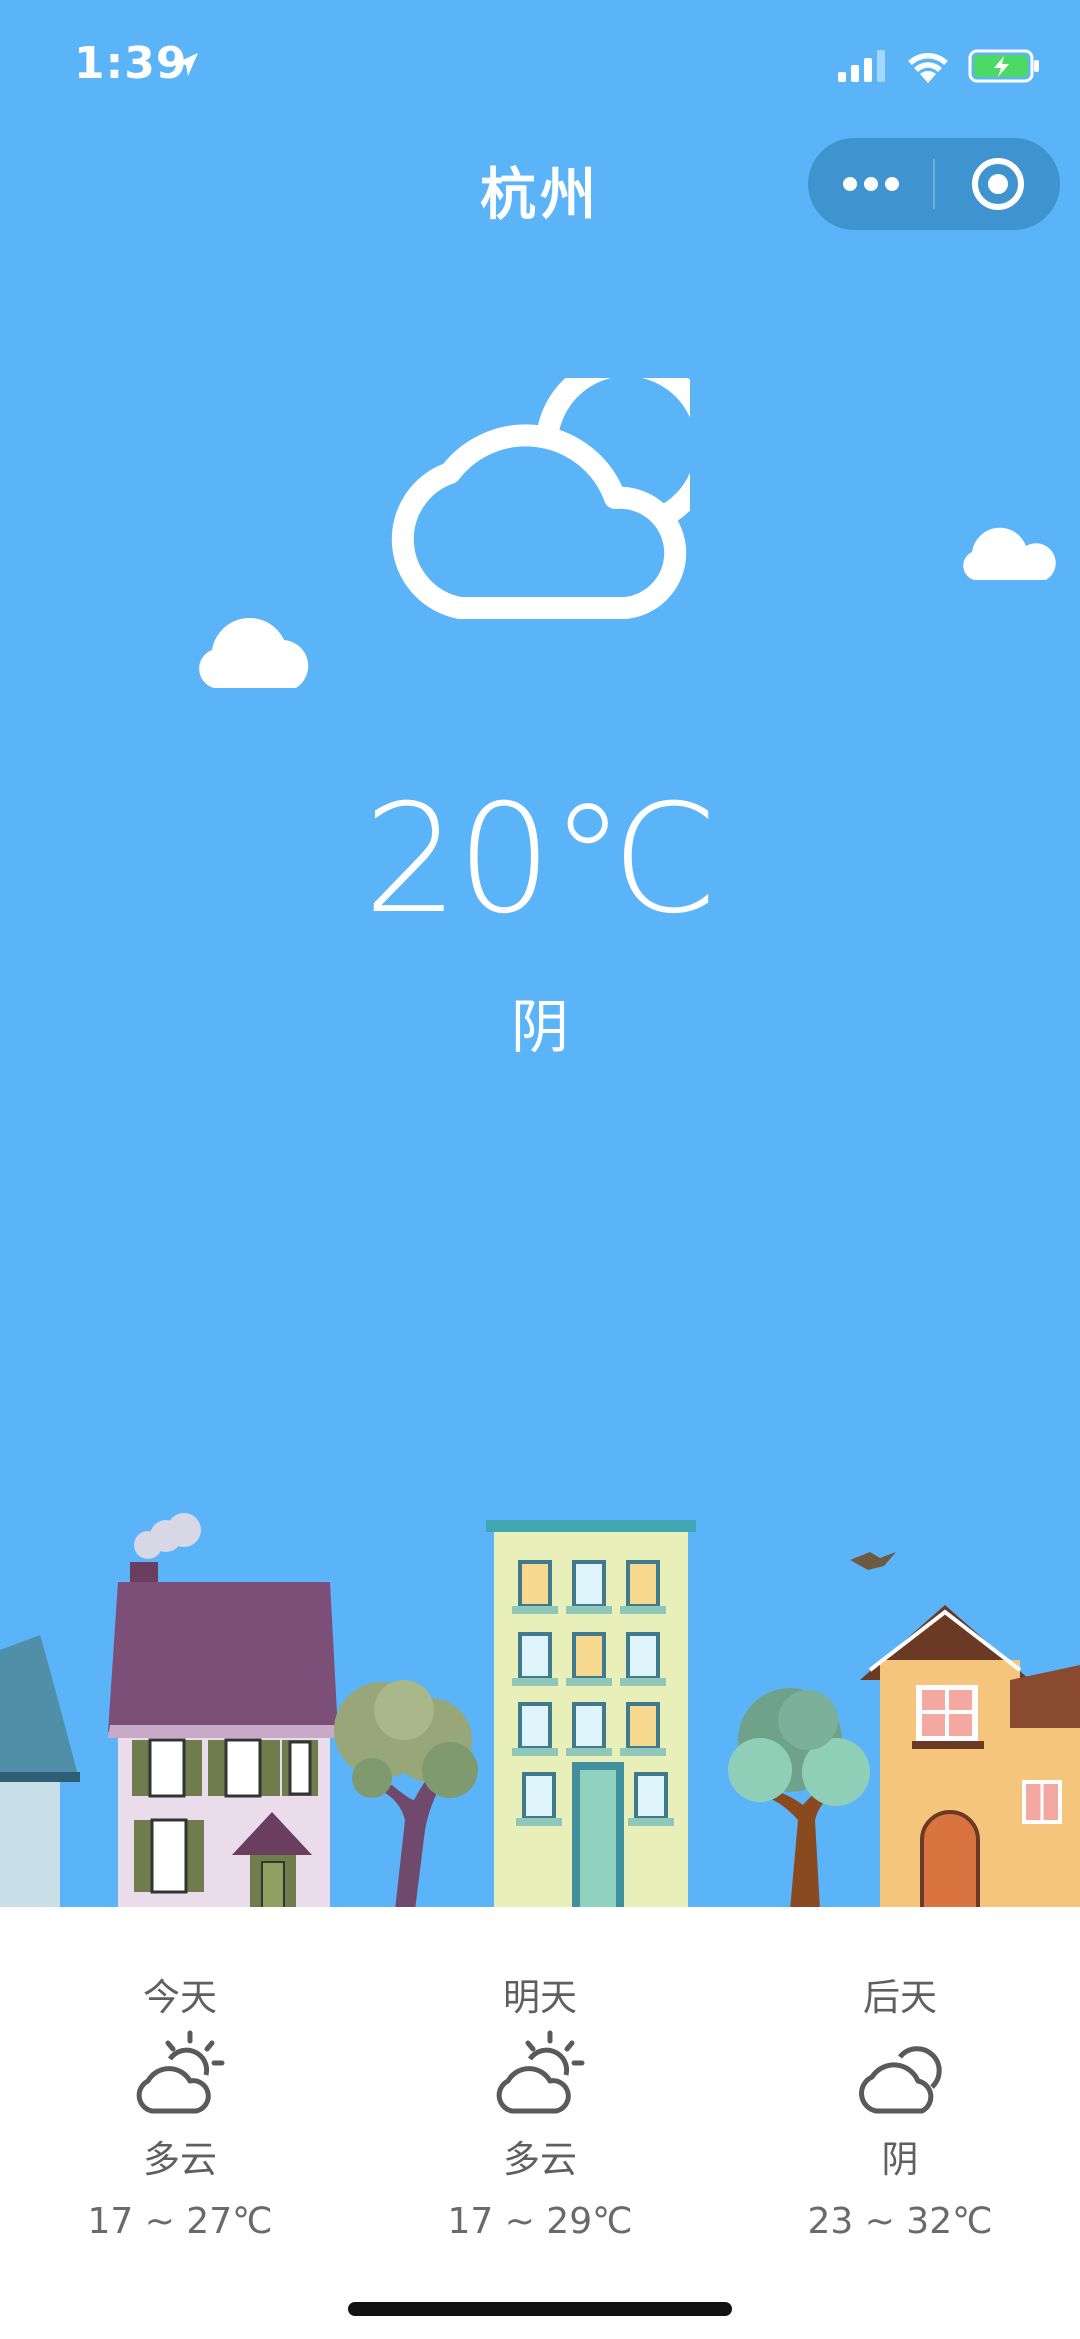 Image resolution: width=1080 pixels, height=2339 pixels. Describe the element at coordinates (861, 66) in the screenshot. I see `signal-icon` at that location.